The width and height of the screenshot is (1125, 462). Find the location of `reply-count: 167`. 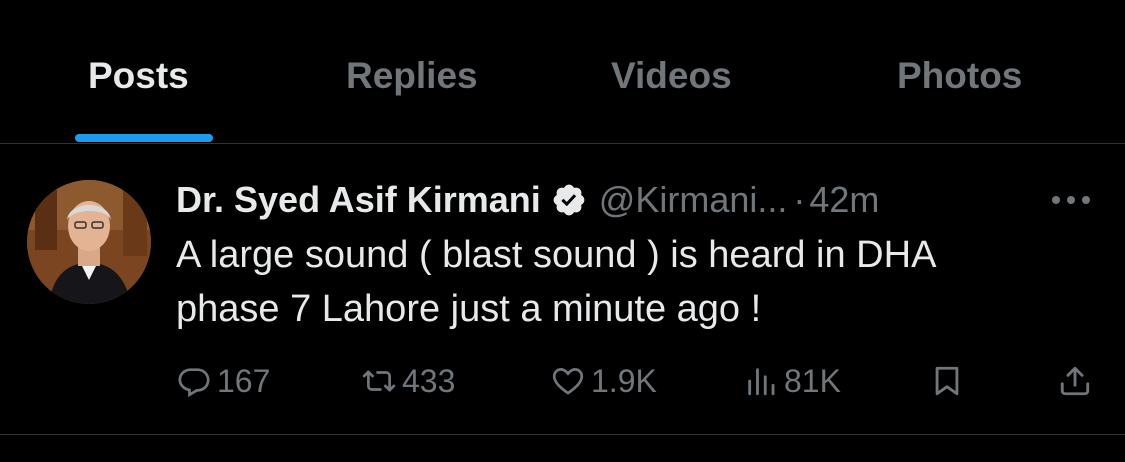

reply-count: 167 is located at coordinates (244, 380).